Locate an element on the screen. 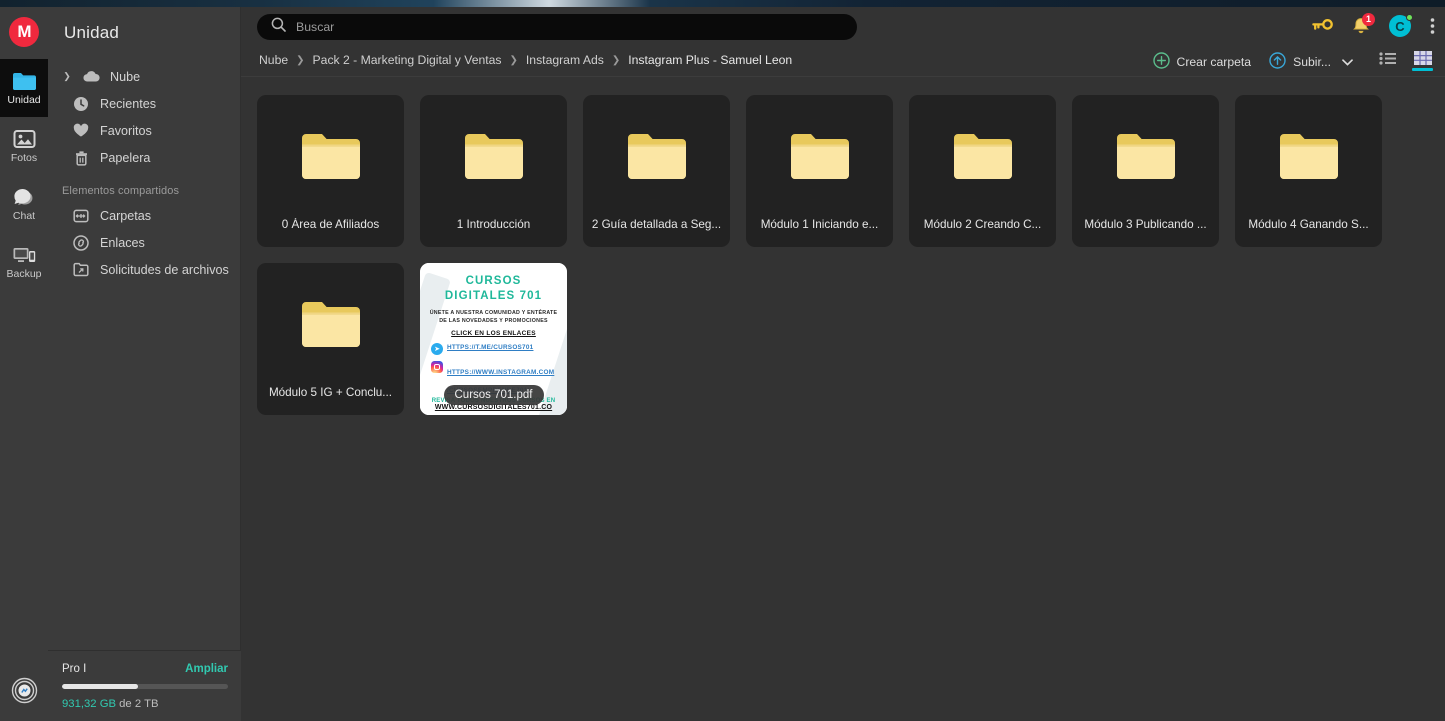 This screenshot has width=1445, height=721. storage-header: Pro I Ampliar is located at coordinates (145, 669).